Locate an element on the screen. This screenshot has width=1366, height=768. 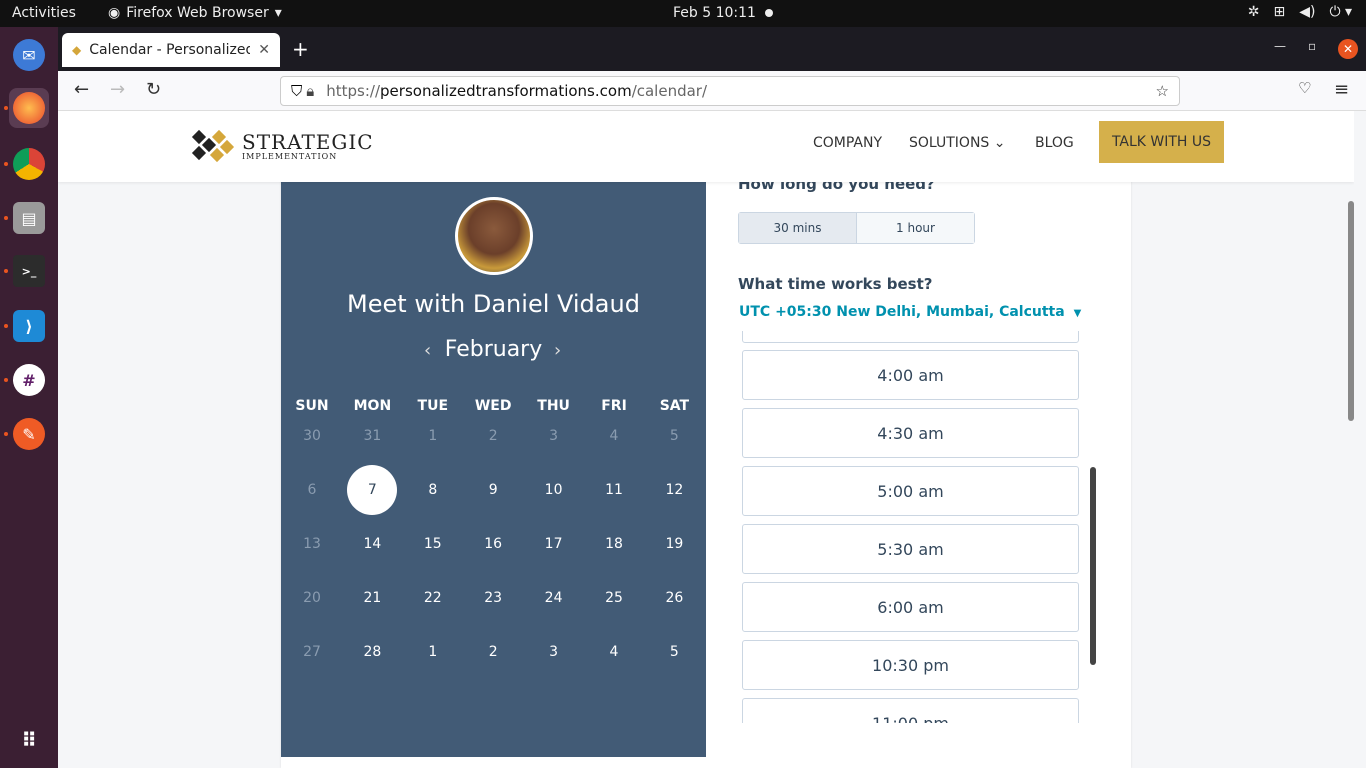
close-window-button: ✕ is located at coordinates (1348, 49).